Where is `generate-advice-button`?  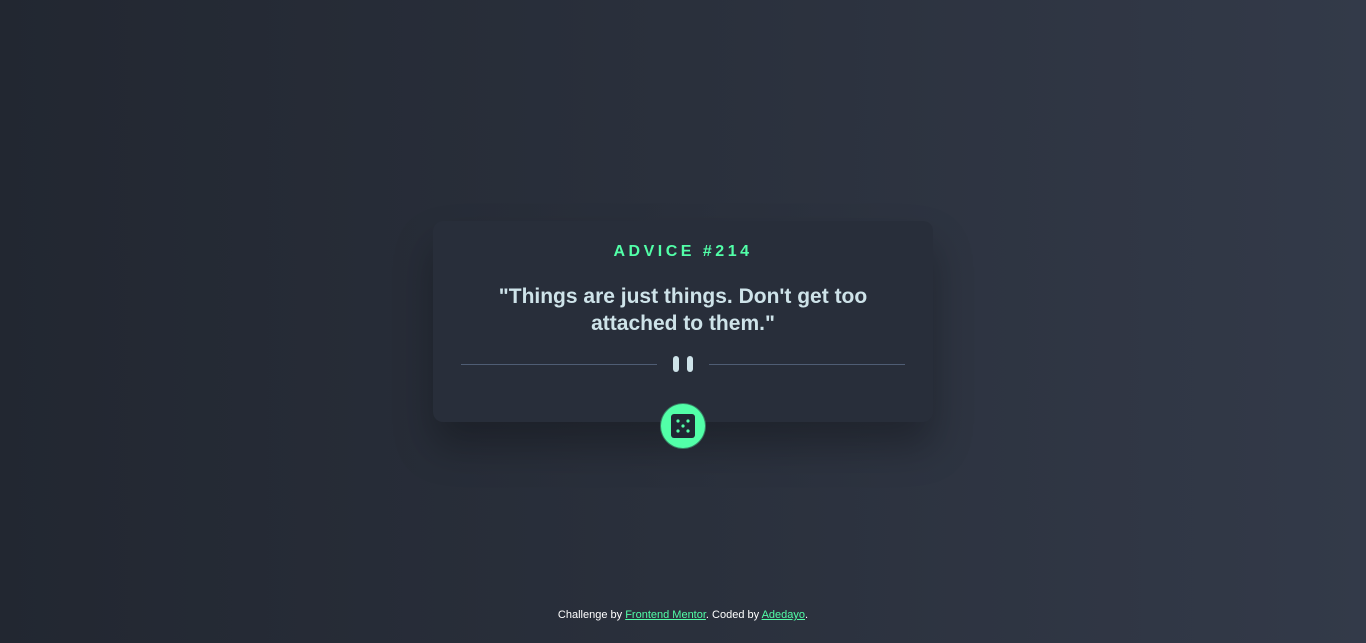 generate-advice-button is located at coordinates (683, 426).